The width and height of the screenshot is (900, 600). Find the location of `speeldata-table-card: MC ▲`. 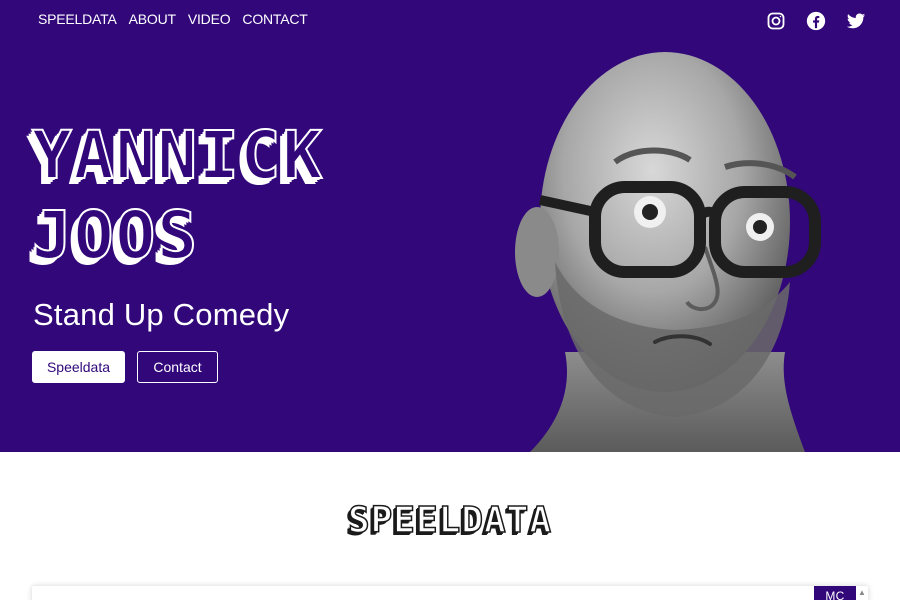

speeldata-table-card: MC ▲ is located at coordinates (450, 593).